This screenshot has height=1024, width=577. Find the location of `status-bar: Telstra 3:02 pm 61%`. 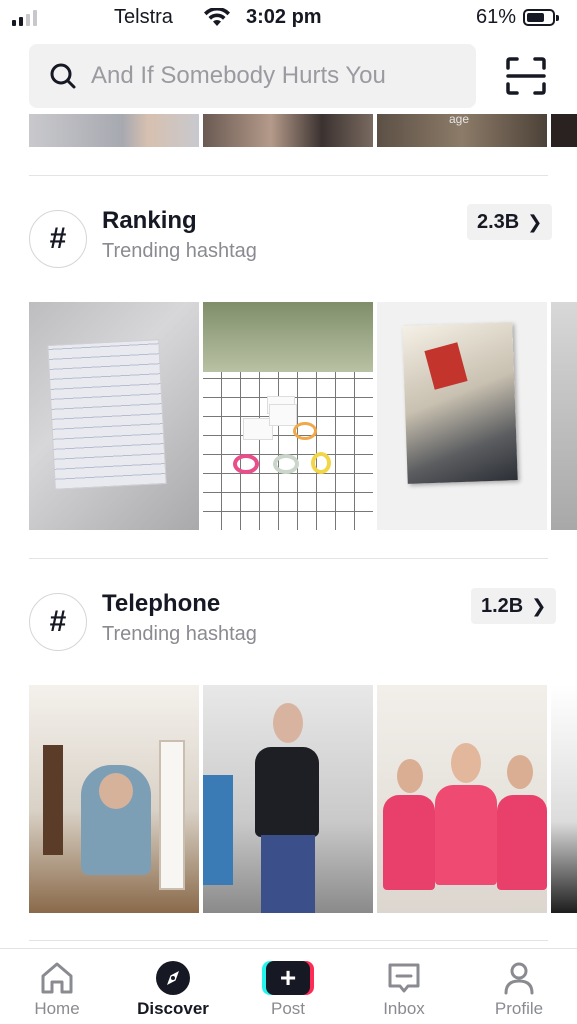

status-bar: Telstra 3:02 pm 61% is located at coordinates (288, 19).